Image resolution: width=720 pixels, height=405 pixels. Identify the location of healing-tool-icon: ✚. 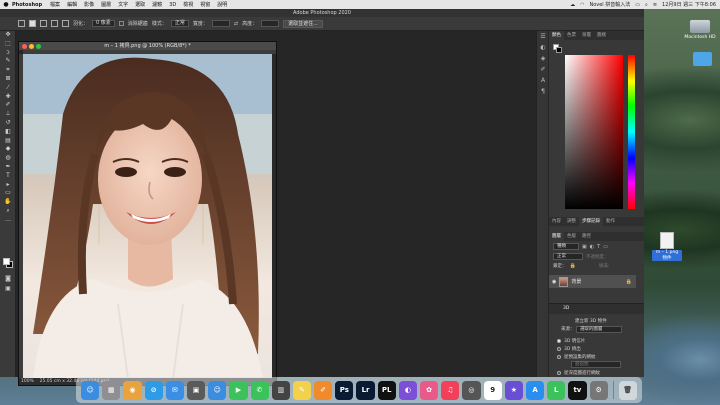
(8, 97).